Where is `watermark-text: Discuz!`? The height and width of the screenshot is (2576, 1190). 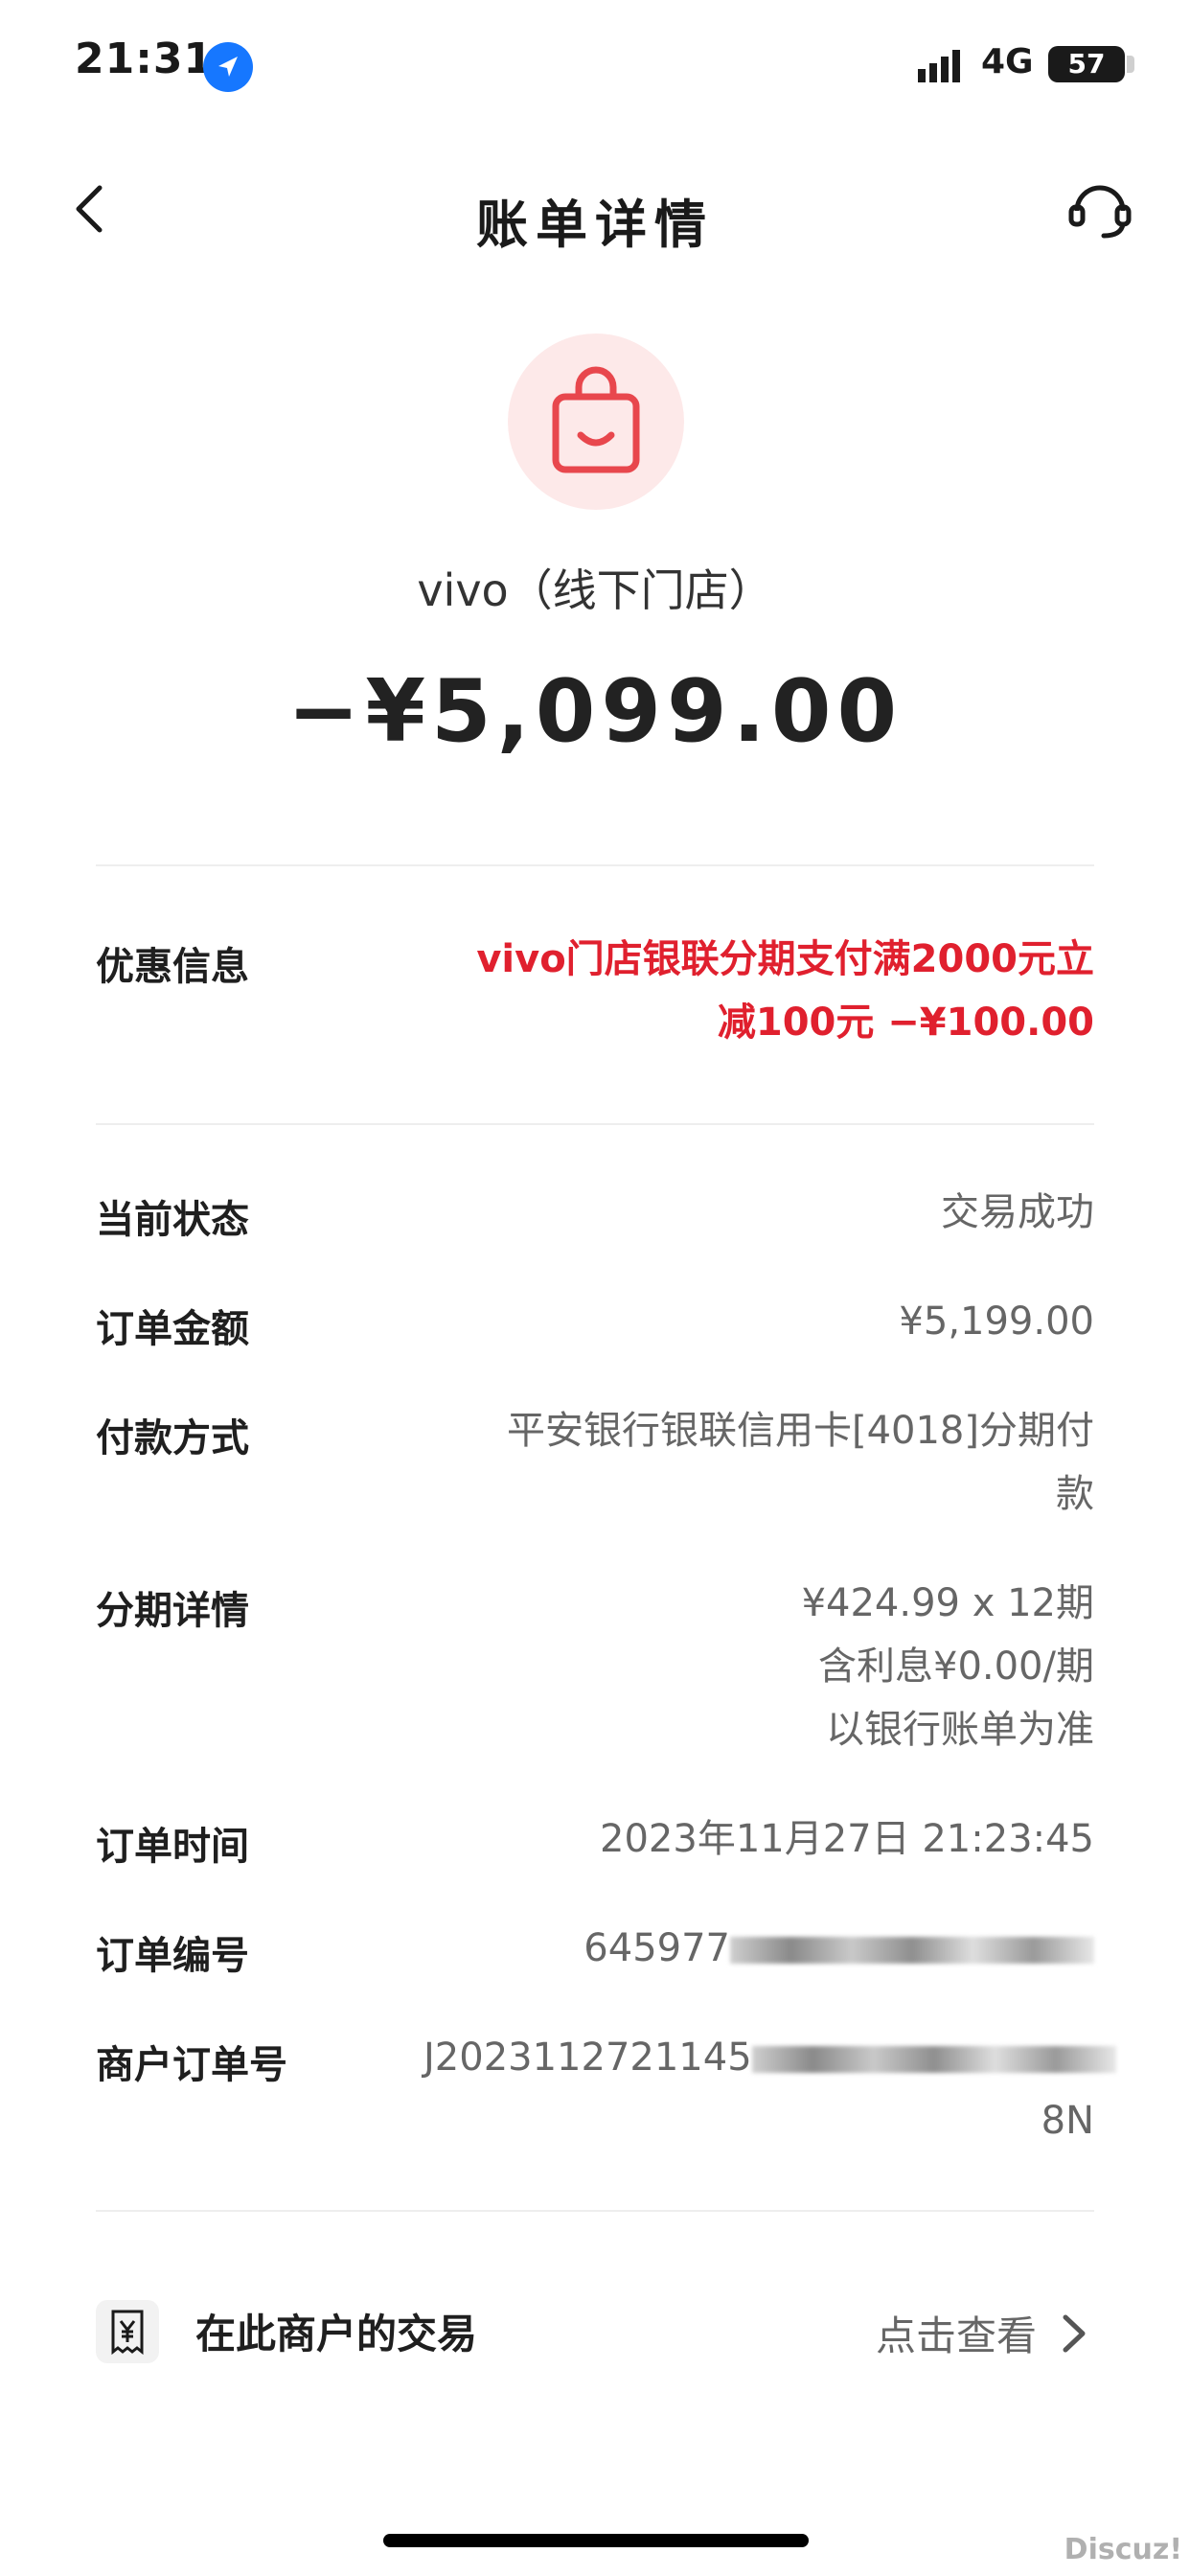 watermark-text: Discuz! is located at coordinates (1123, 2549).